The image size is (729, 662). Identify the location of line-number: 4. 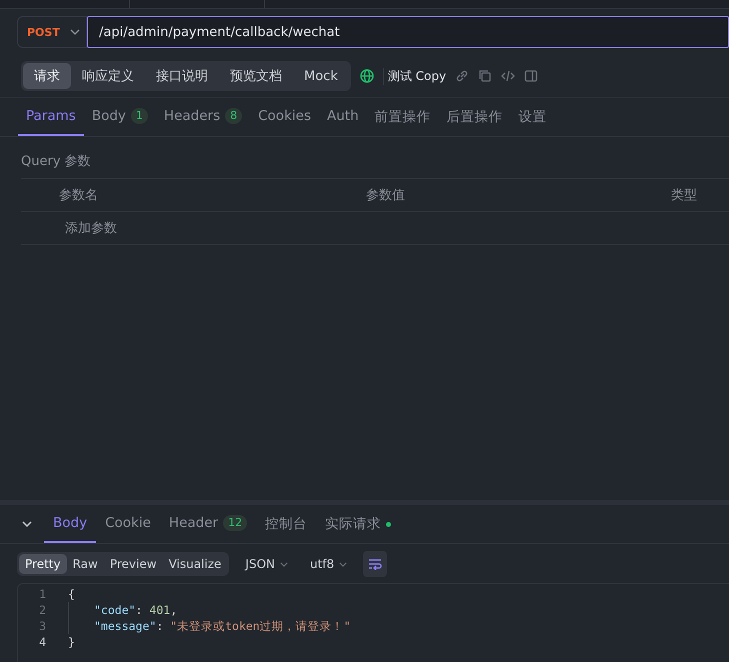
(42, 642).